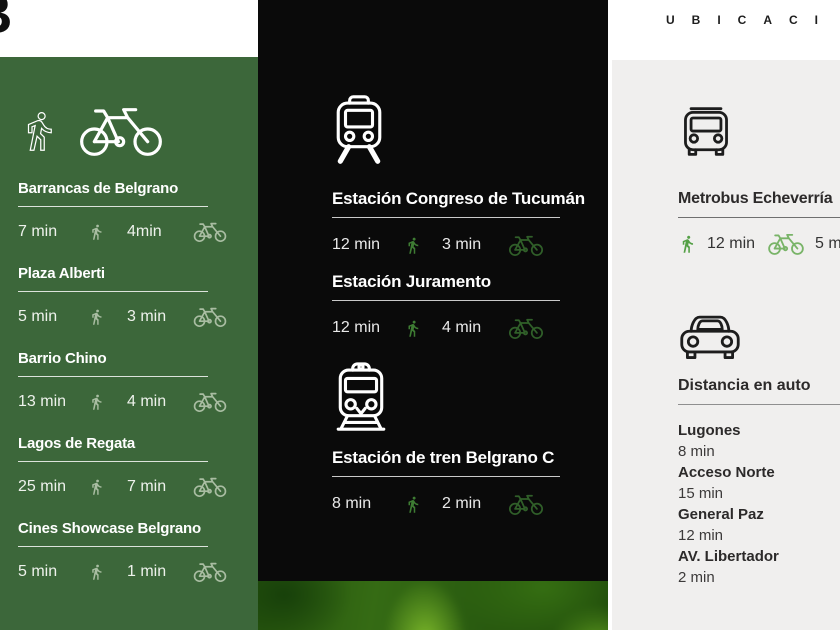  I want to click on bike-time: 7 min, so click(147, 486).